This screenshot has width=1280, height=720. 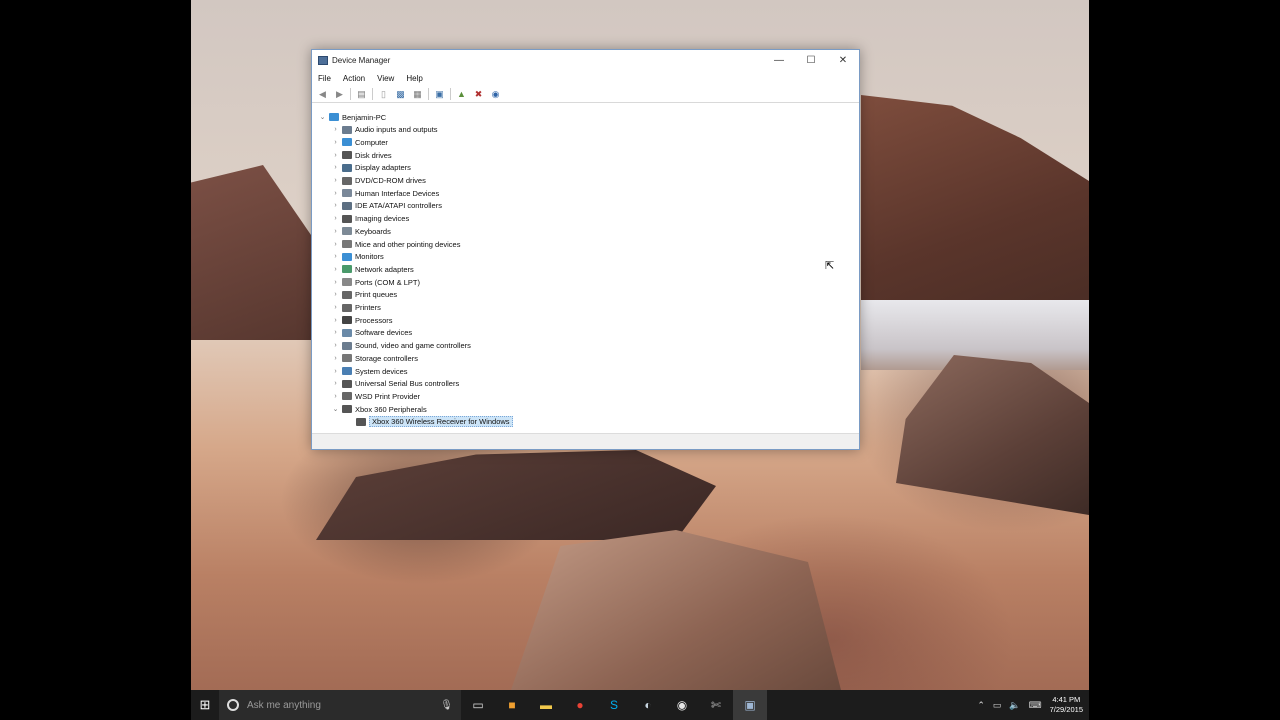 I want to click on skype-icon: S, so click(x=614, y=705).